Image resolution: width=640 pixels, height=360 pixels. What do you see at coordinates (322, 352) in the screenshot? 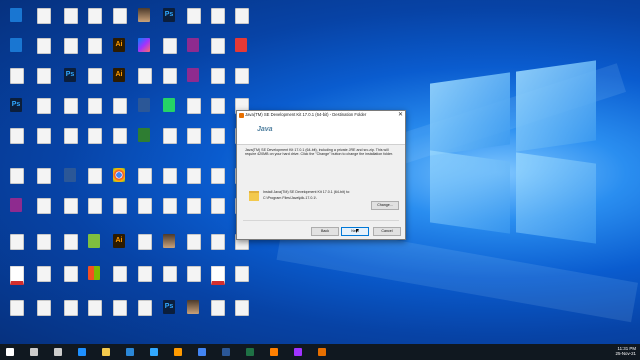
I see `java-icon` at bounding box center [322, 352].